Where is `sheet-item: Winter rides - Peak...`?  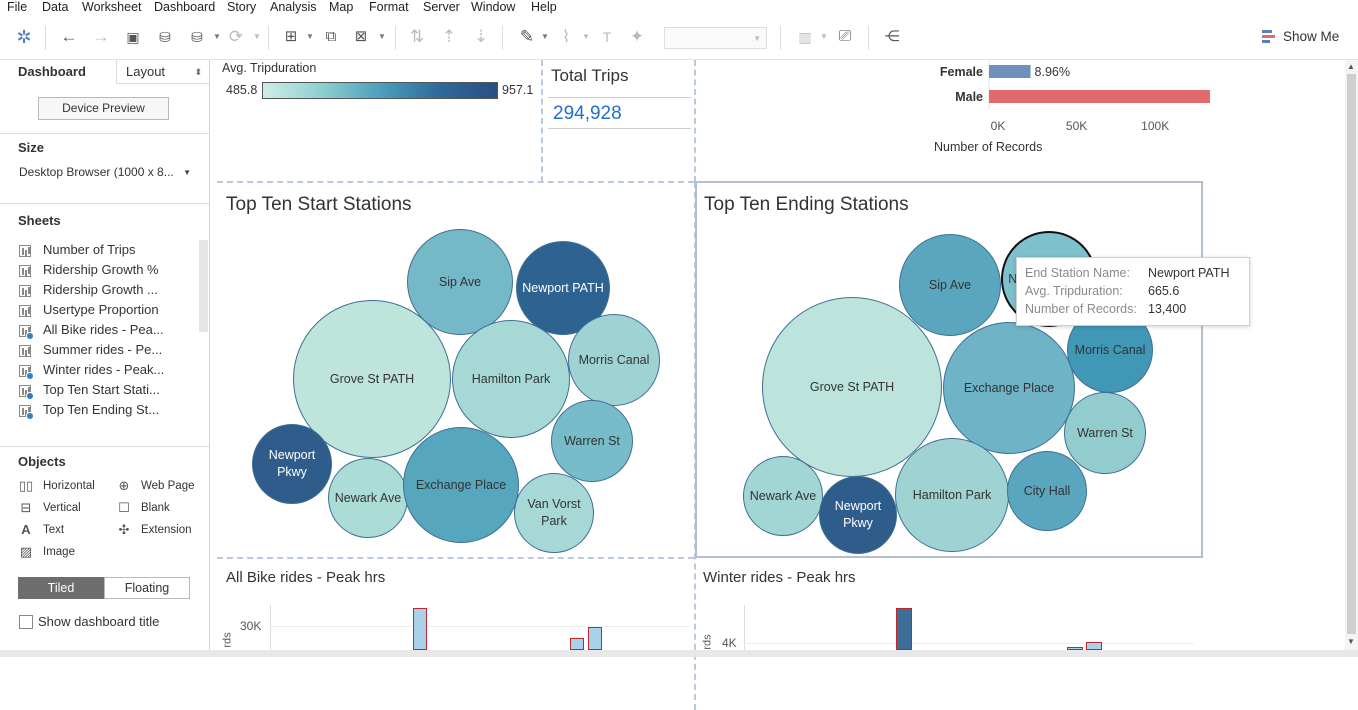 sheet-item: Winter rides - Peak... is located at coordinates (108, 371).